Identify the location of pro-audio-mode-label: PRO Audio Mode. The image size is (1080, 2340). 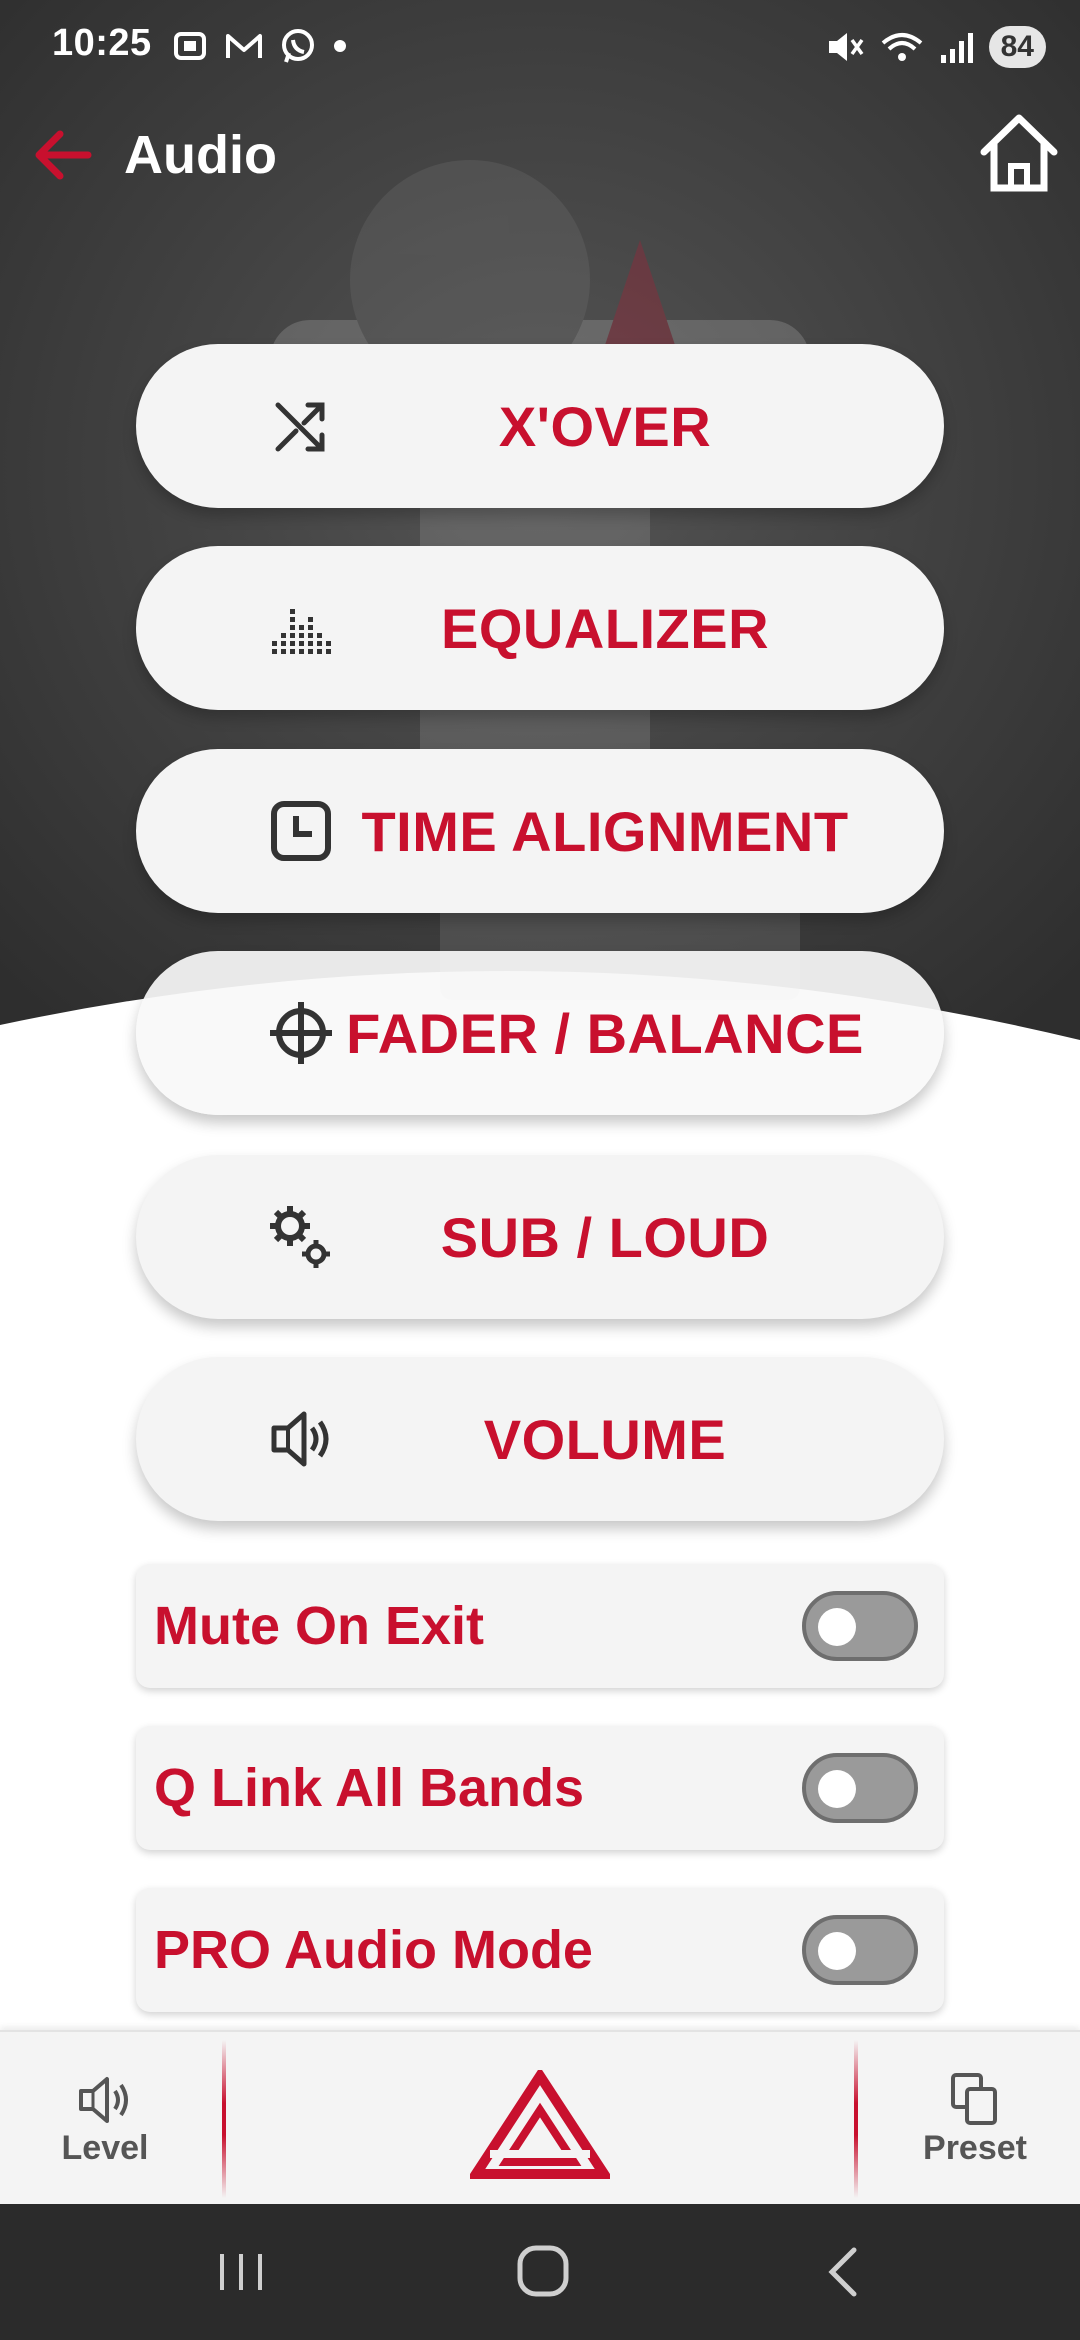
(373, 1950).